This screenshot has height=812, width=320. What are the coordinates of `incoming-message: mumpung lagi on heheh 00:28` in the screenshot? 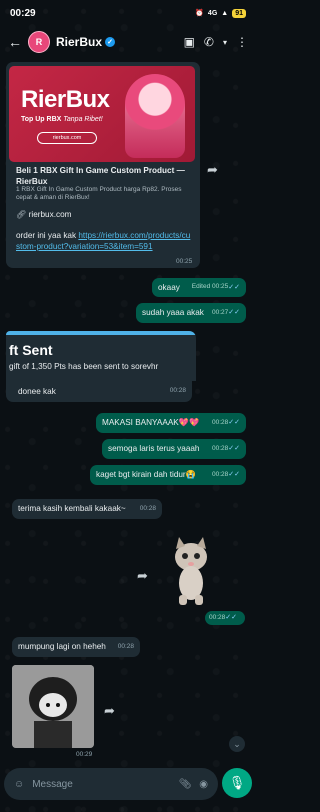 It's located at (76, 647).